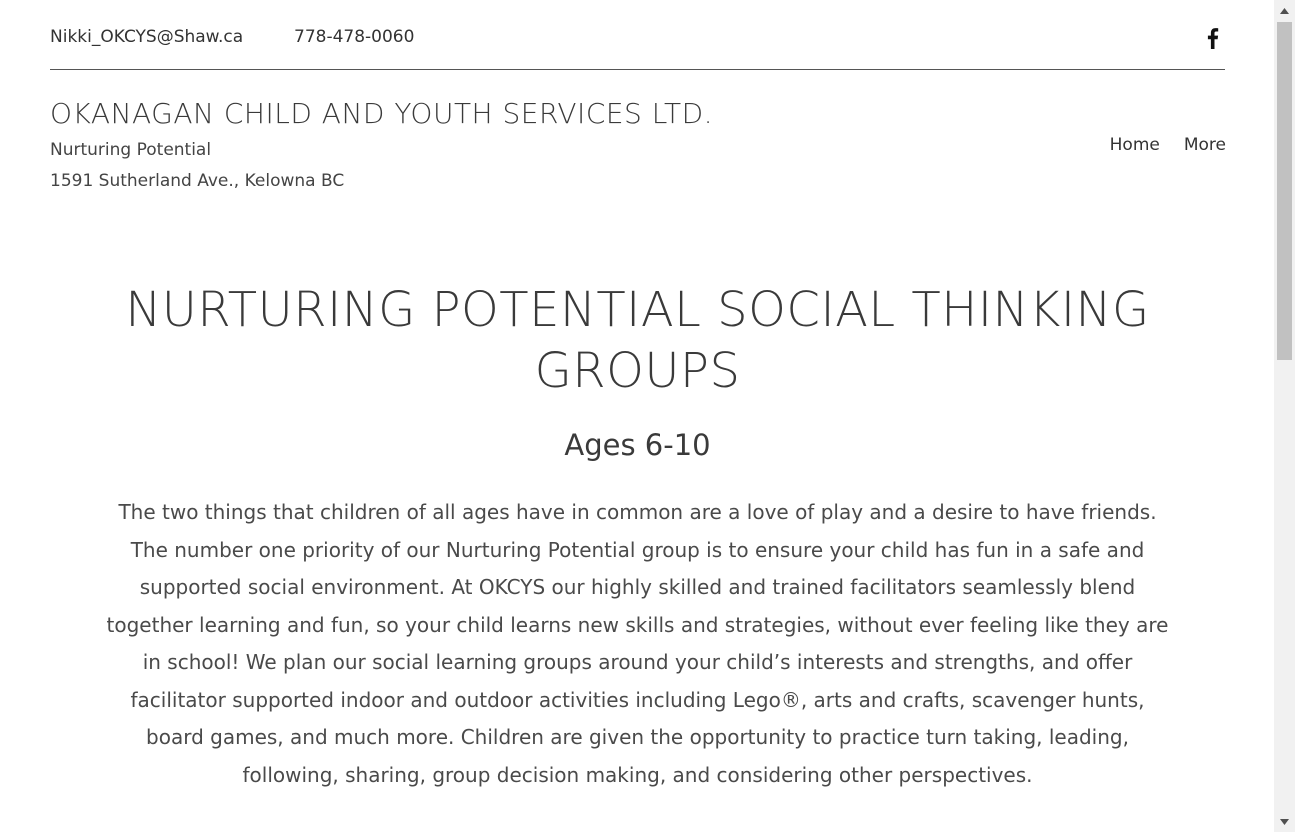 The width and height of the screenshot is (1295, 832). I want to click on age-range-subtitle: Ages 6-10, so click(637, 445).